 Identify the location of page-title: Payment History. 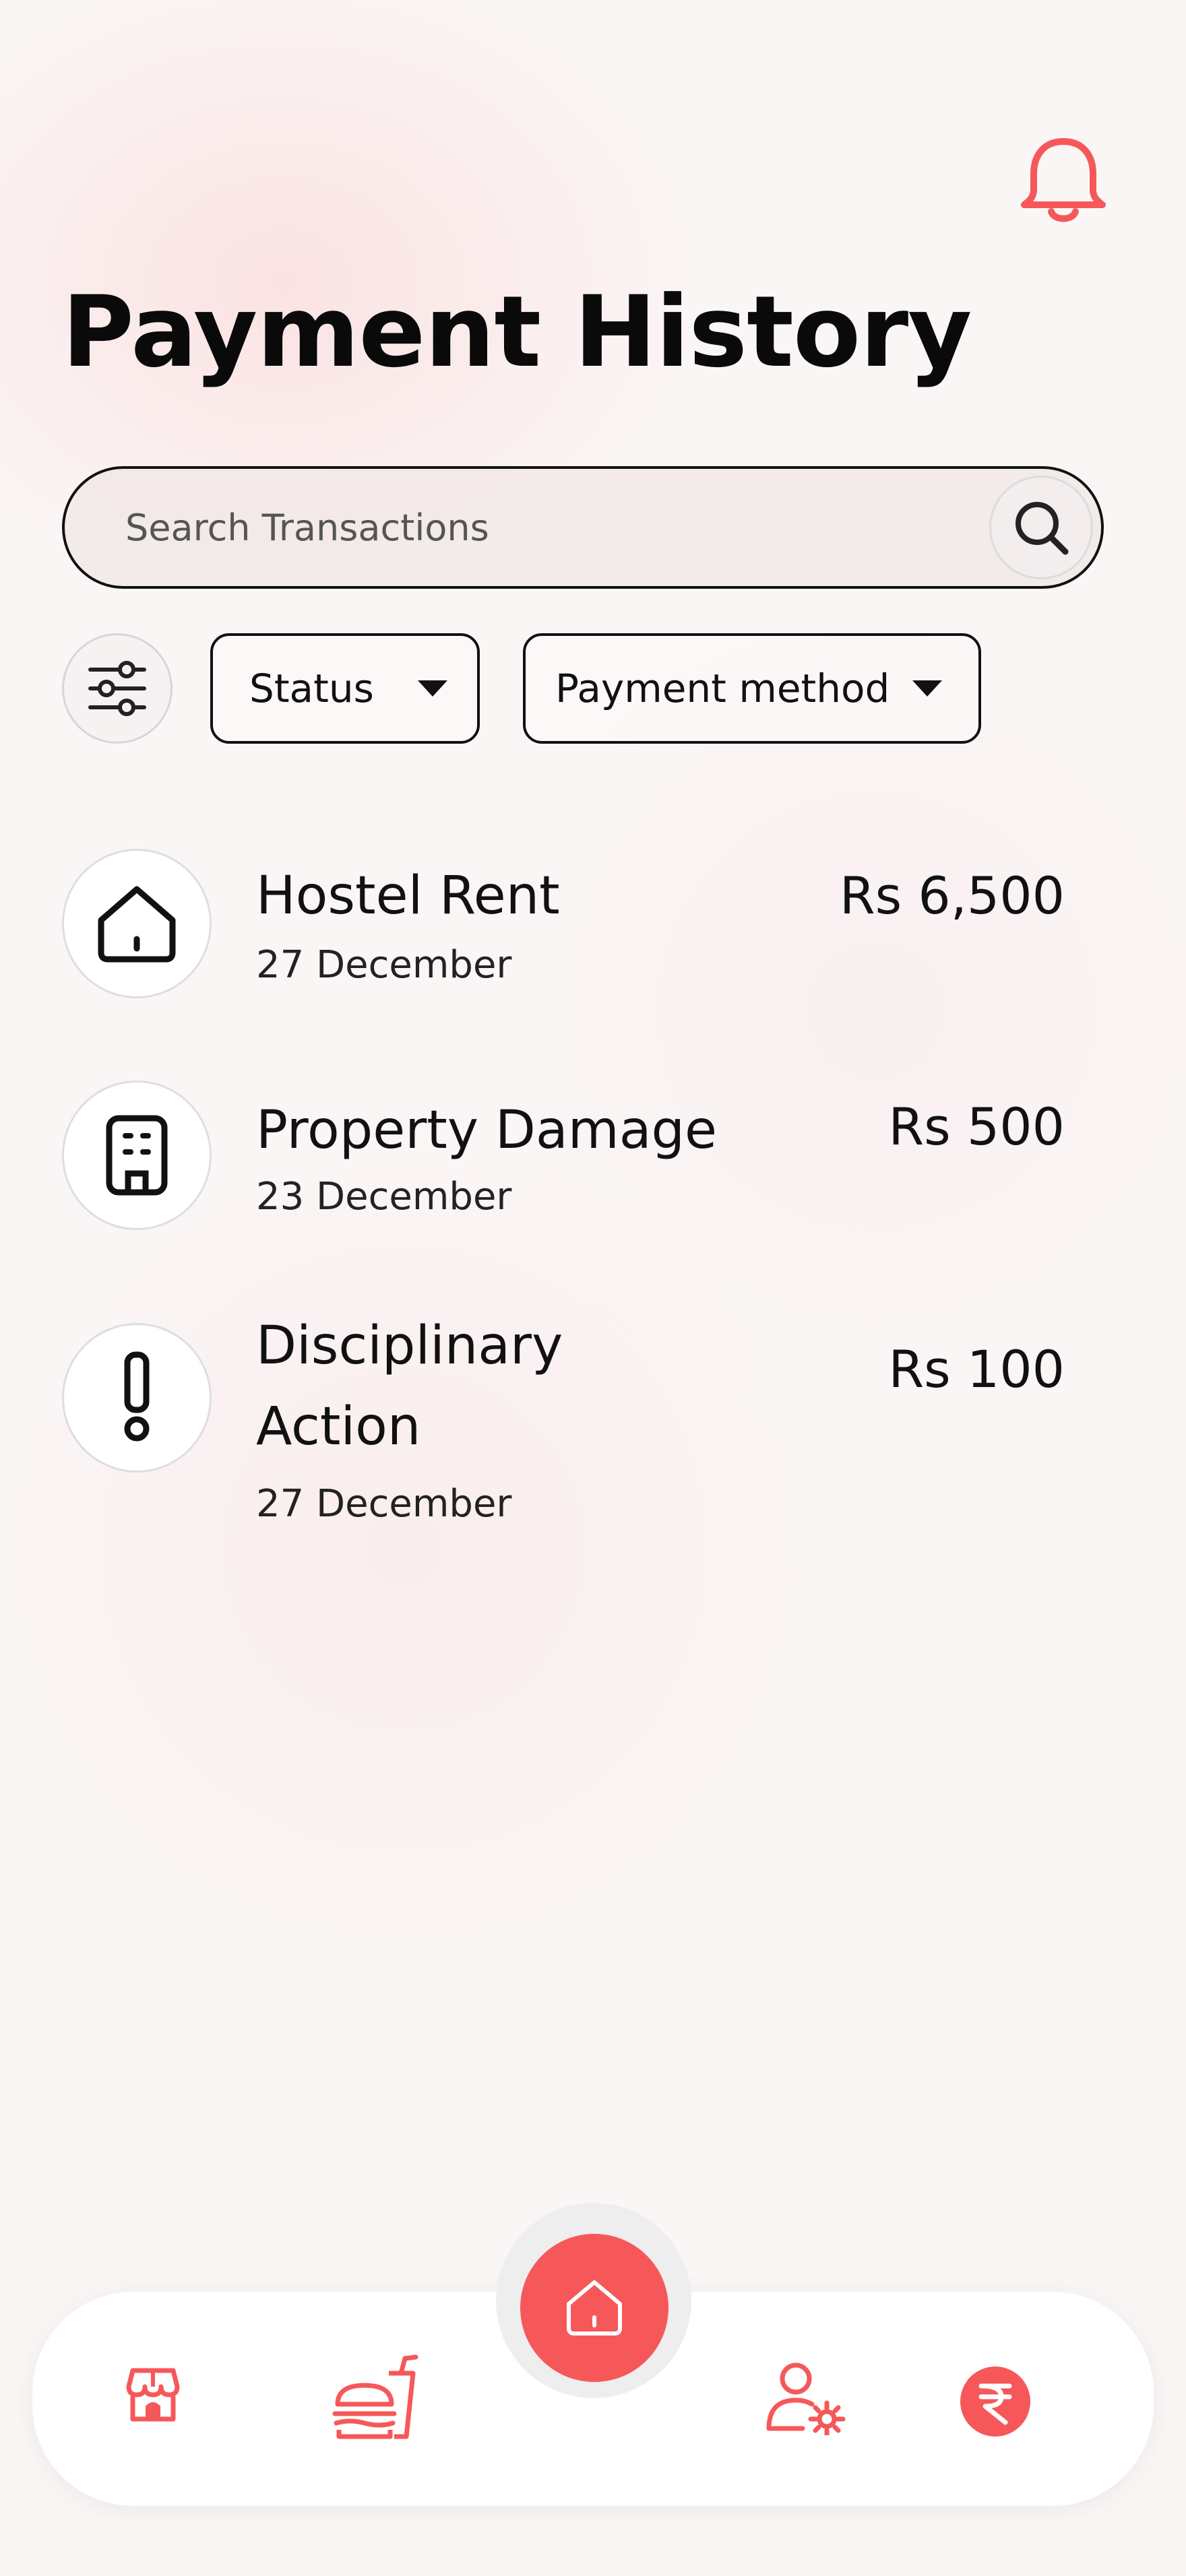
(517, 332).